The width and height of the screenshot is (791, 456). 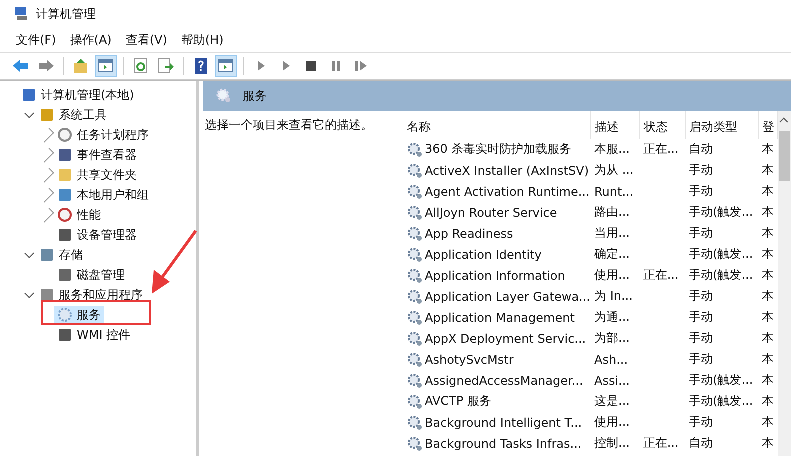 What do you see at coordinates (73, 115) in the screenshot?
I see `tree-item: 系统工具` at bounding box center [73, 115].